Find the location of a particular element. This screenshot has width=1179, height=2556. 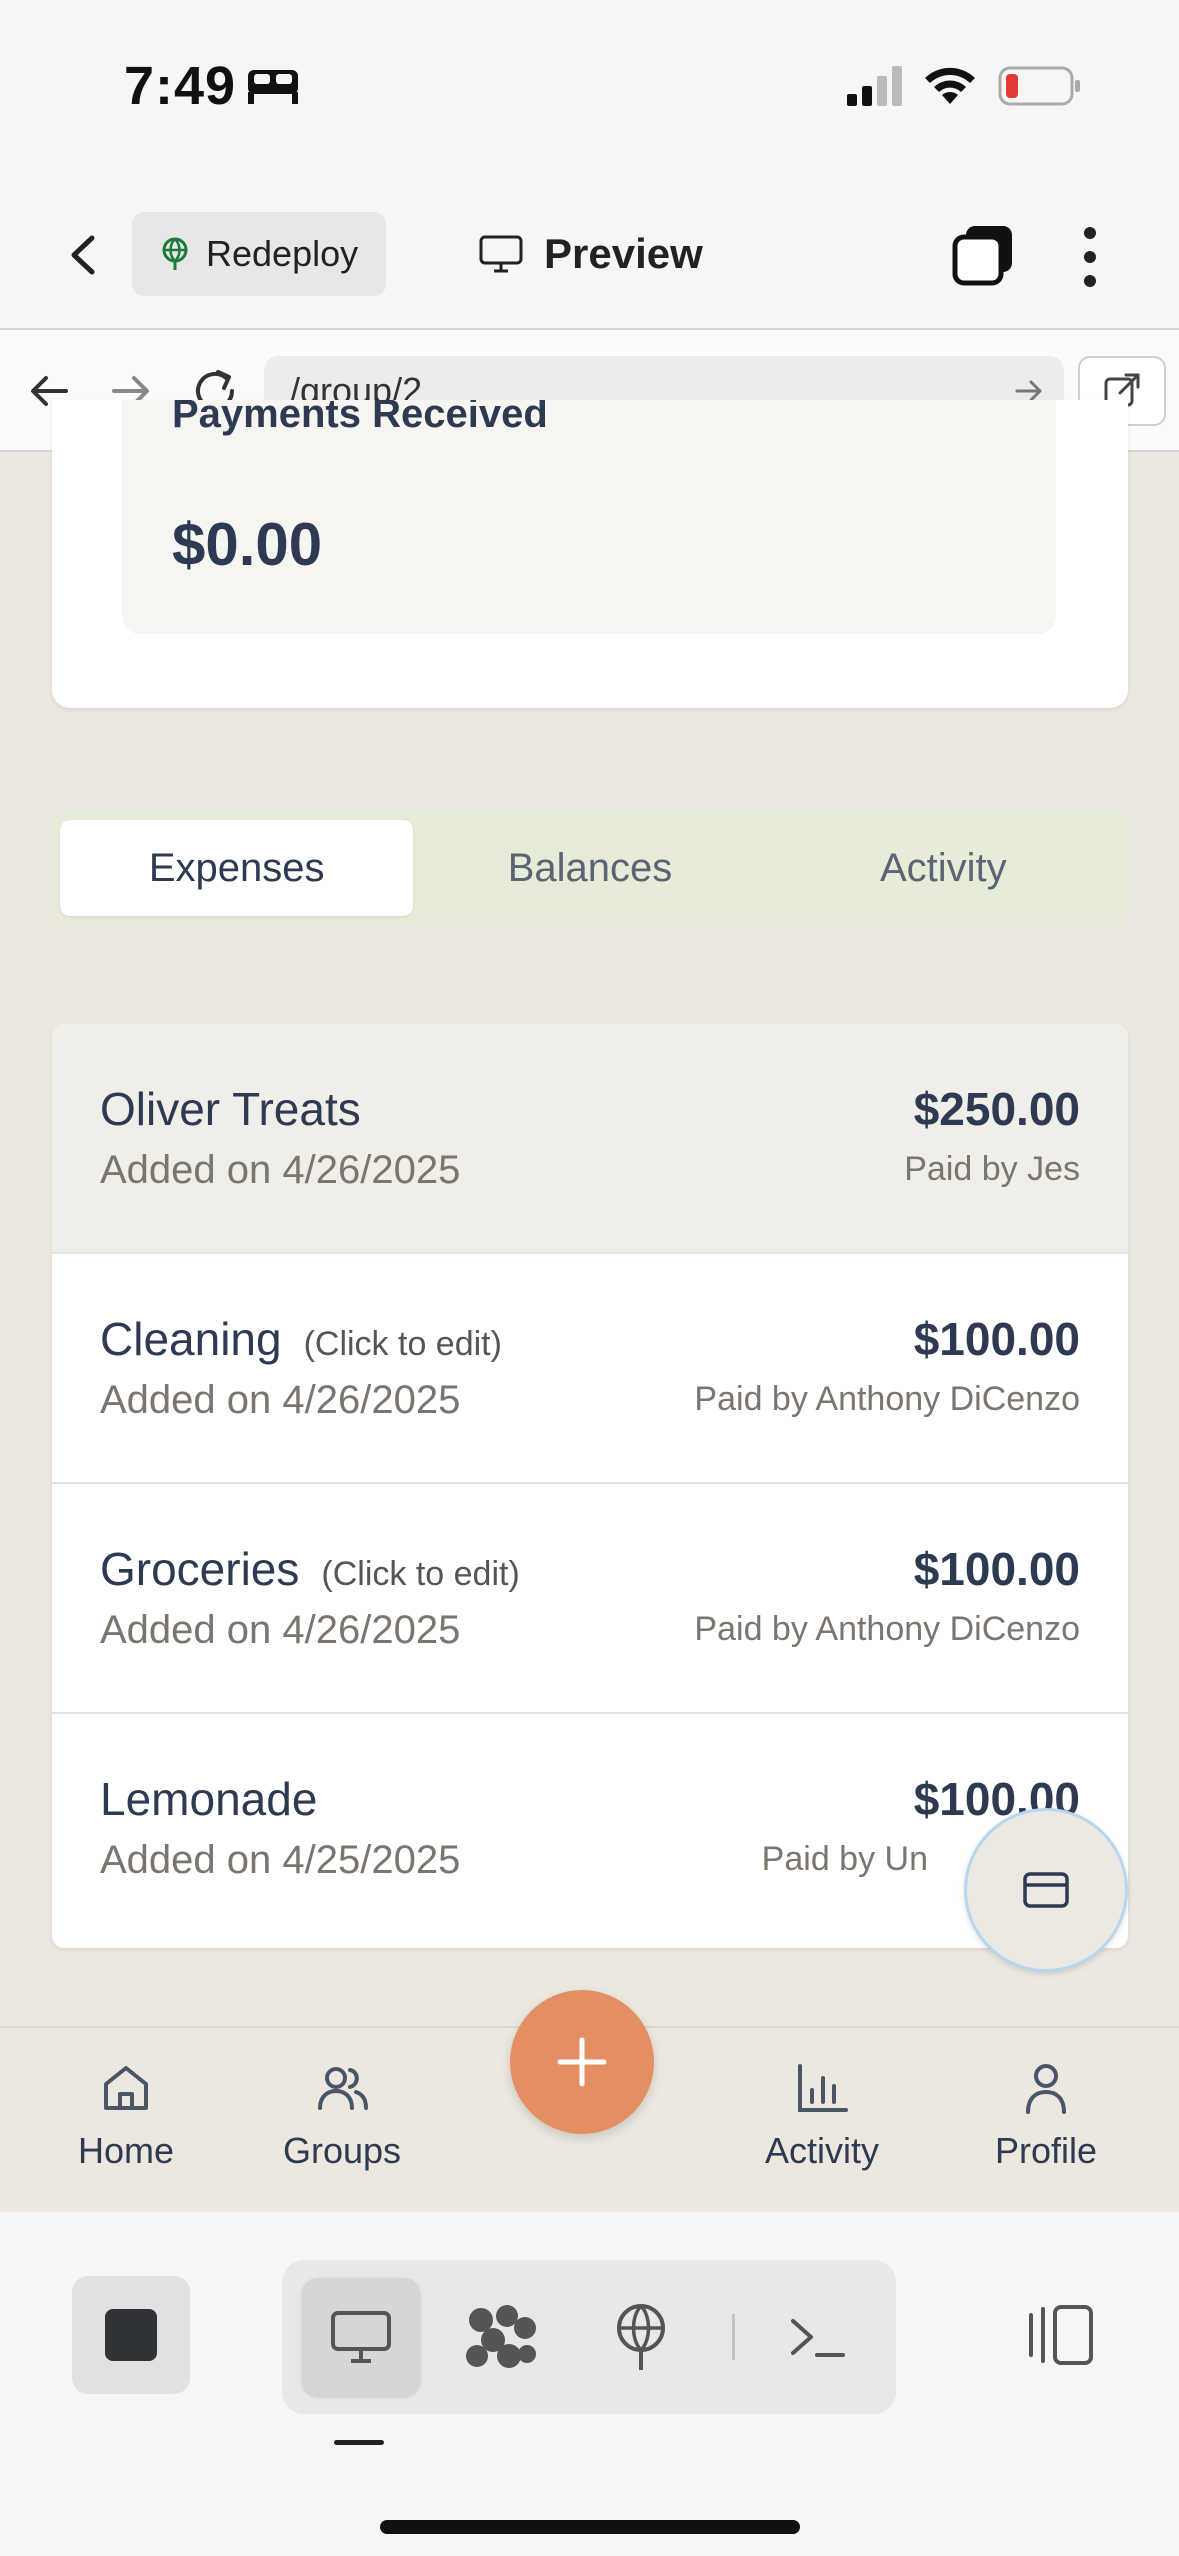

battery-icon is located at coordinates (1039, 86).